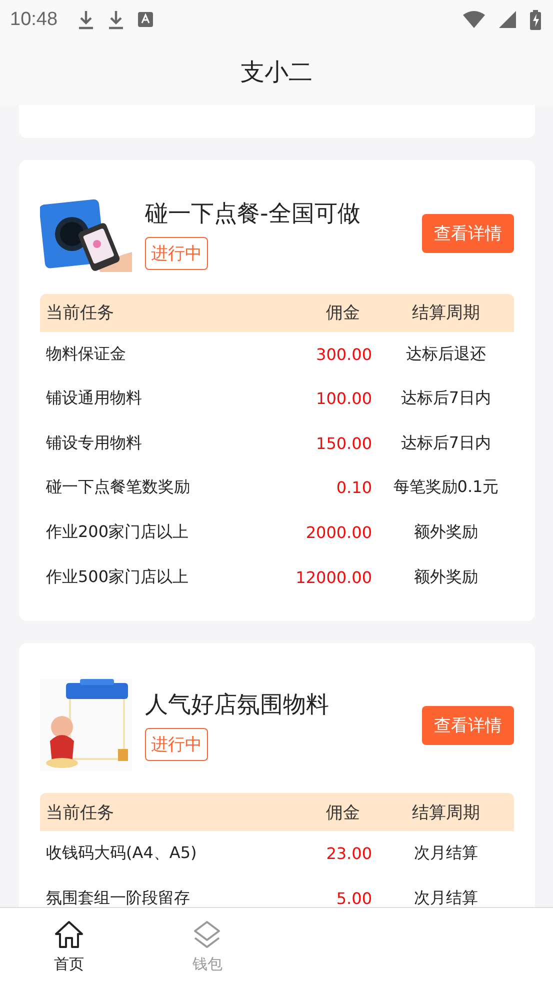 This screenshot has width=553, height=984. I want to click on home-icon, so click(69, 934).